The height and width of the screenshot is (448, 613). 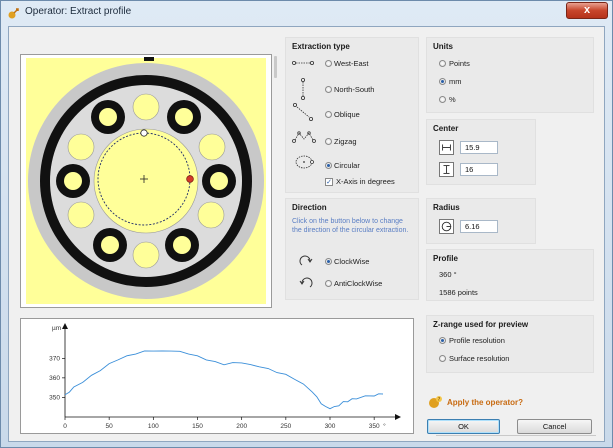 What do you see at coordinates (510, 275) in the screenshot?
I see `profile-panel: Profile 360 ° 1586 points` at bounding box center [510, 275].